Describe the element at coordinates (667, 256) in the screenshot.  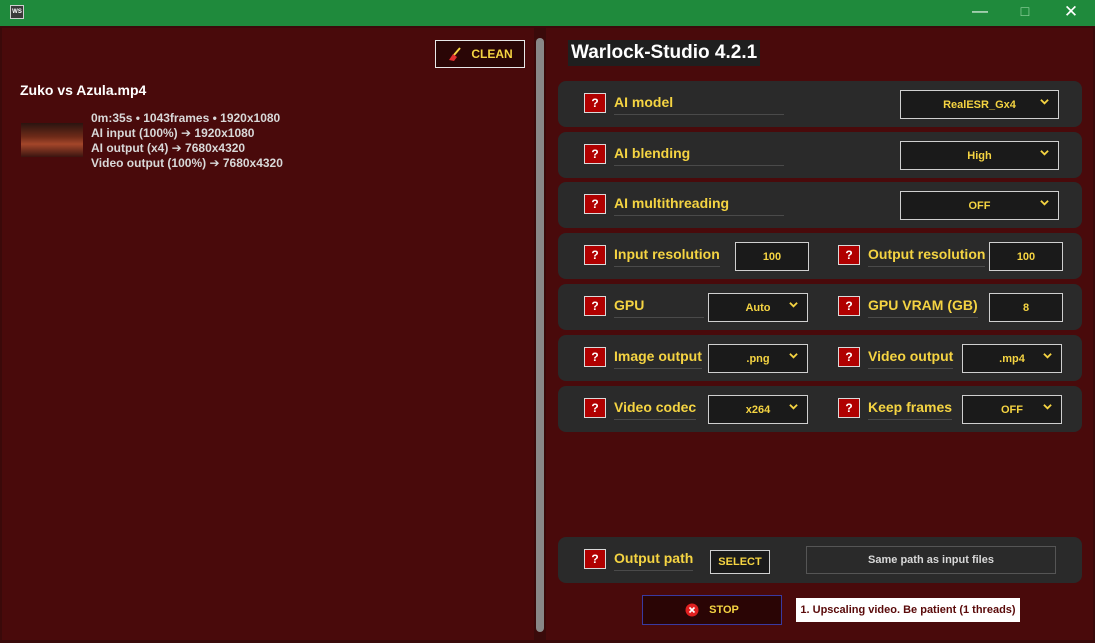
I see `input-resolution-label: Input resolution` at that location.